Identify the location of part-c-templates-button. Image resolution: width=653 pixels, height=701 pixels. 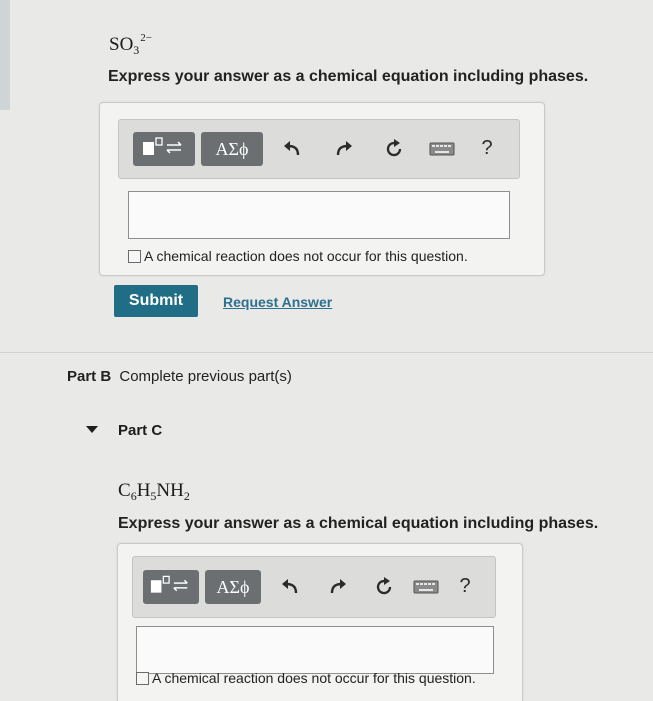
(171, 587).